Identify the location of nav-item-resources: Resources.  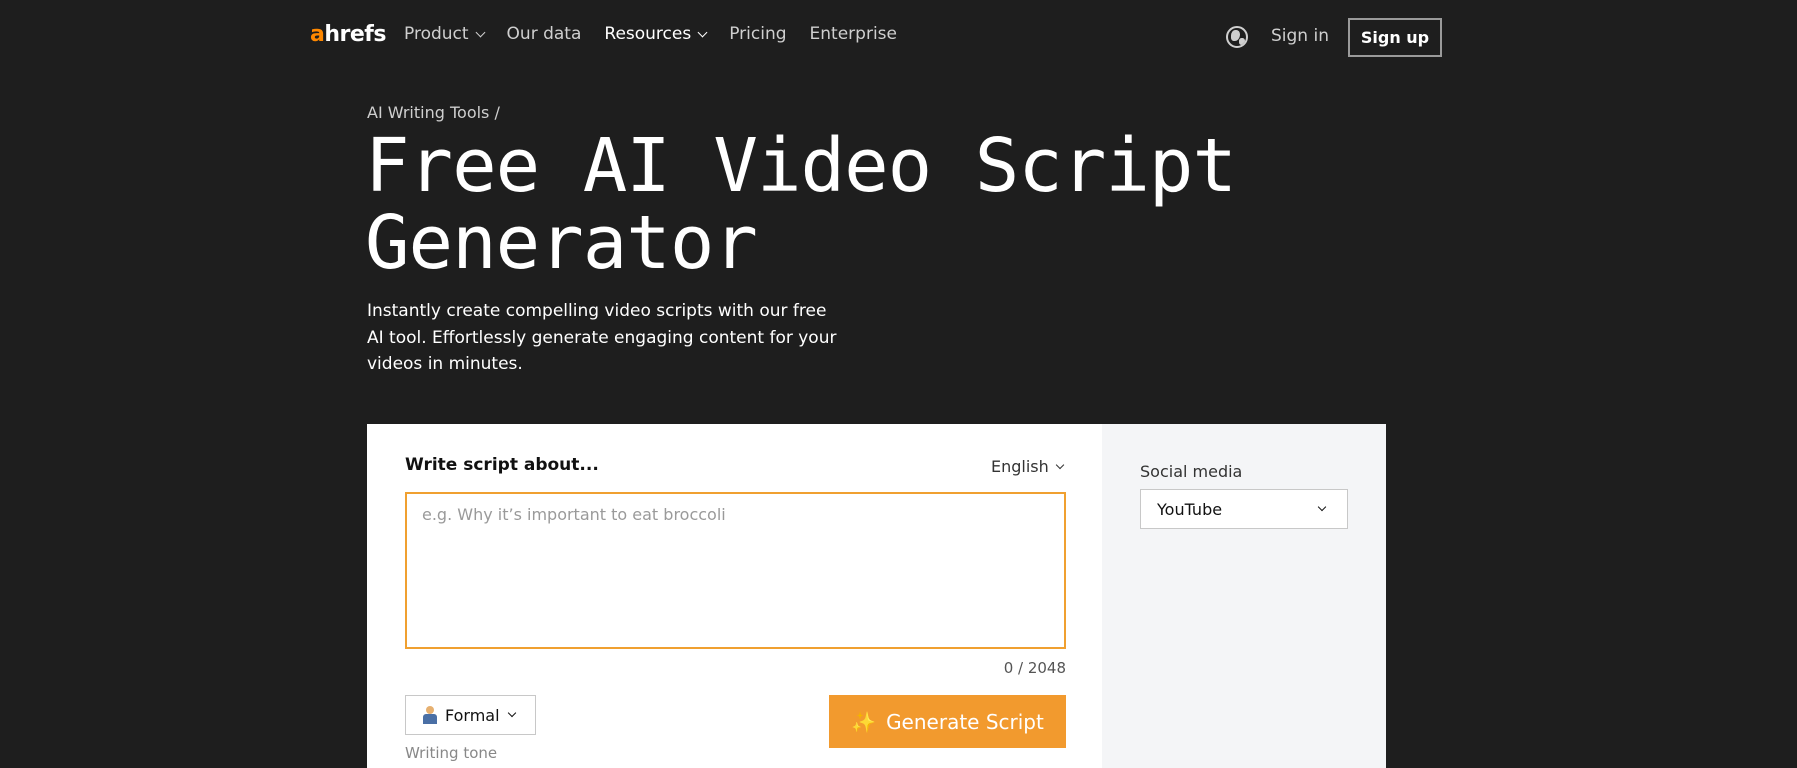
(656, 34).